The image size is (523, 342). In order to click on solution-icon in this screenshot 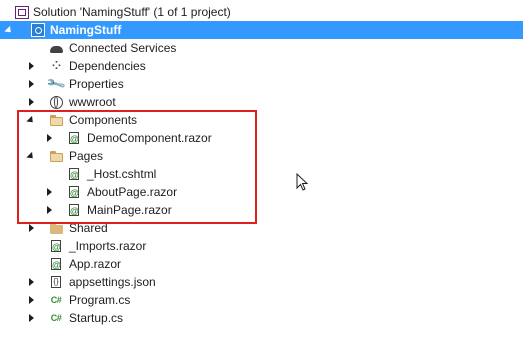, I will do `click(22, 12)`.